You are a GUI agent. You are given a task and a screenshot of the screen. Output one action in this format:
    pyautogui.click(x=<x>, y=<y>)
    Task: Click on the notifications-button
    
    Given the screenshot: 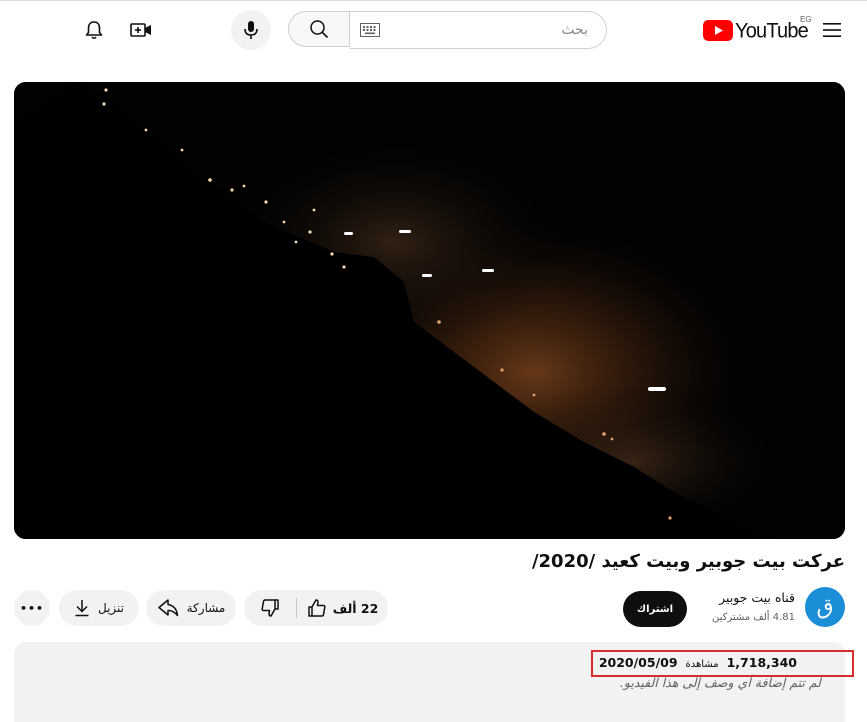 What is the action you would take?
    pyautogui.click(x=94, y=30)
    